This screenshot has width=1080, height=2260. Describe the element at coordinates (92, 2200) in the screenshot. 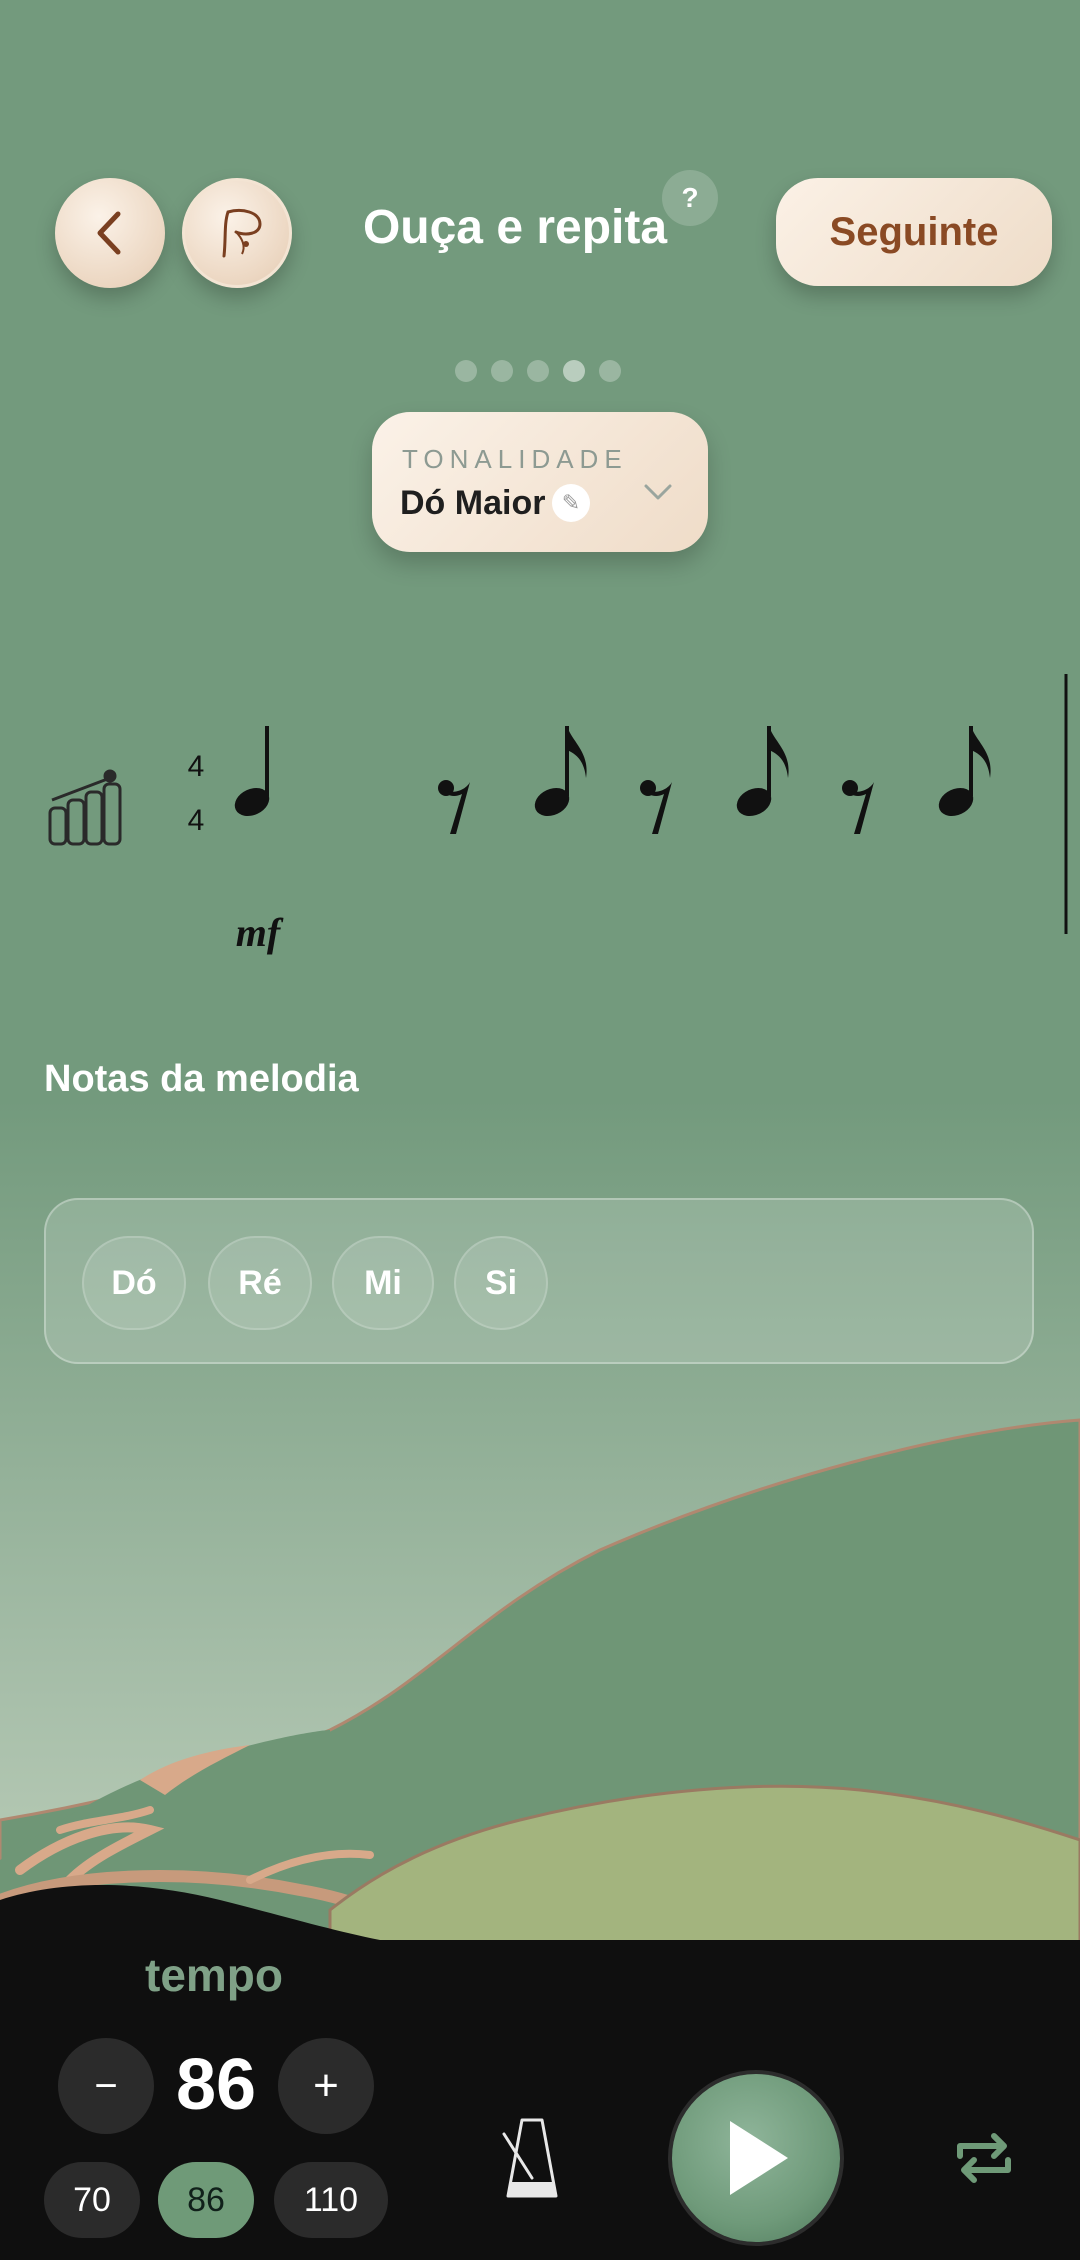

I see `tempo-preset-70: 70` at that location.